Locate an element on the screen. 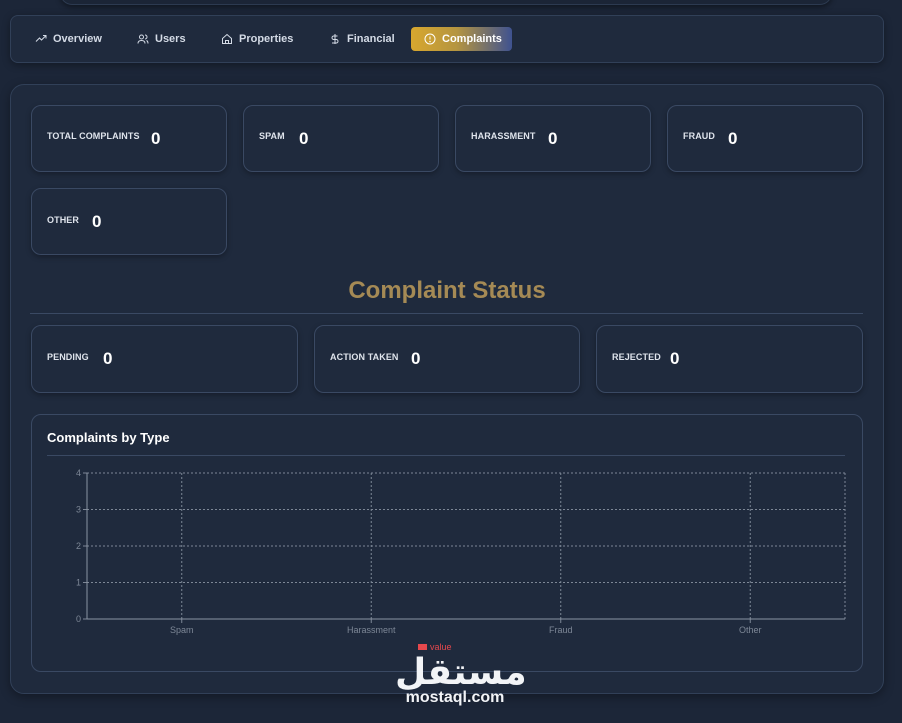  status-label: REJECTED is located at coordinates (636, 357).